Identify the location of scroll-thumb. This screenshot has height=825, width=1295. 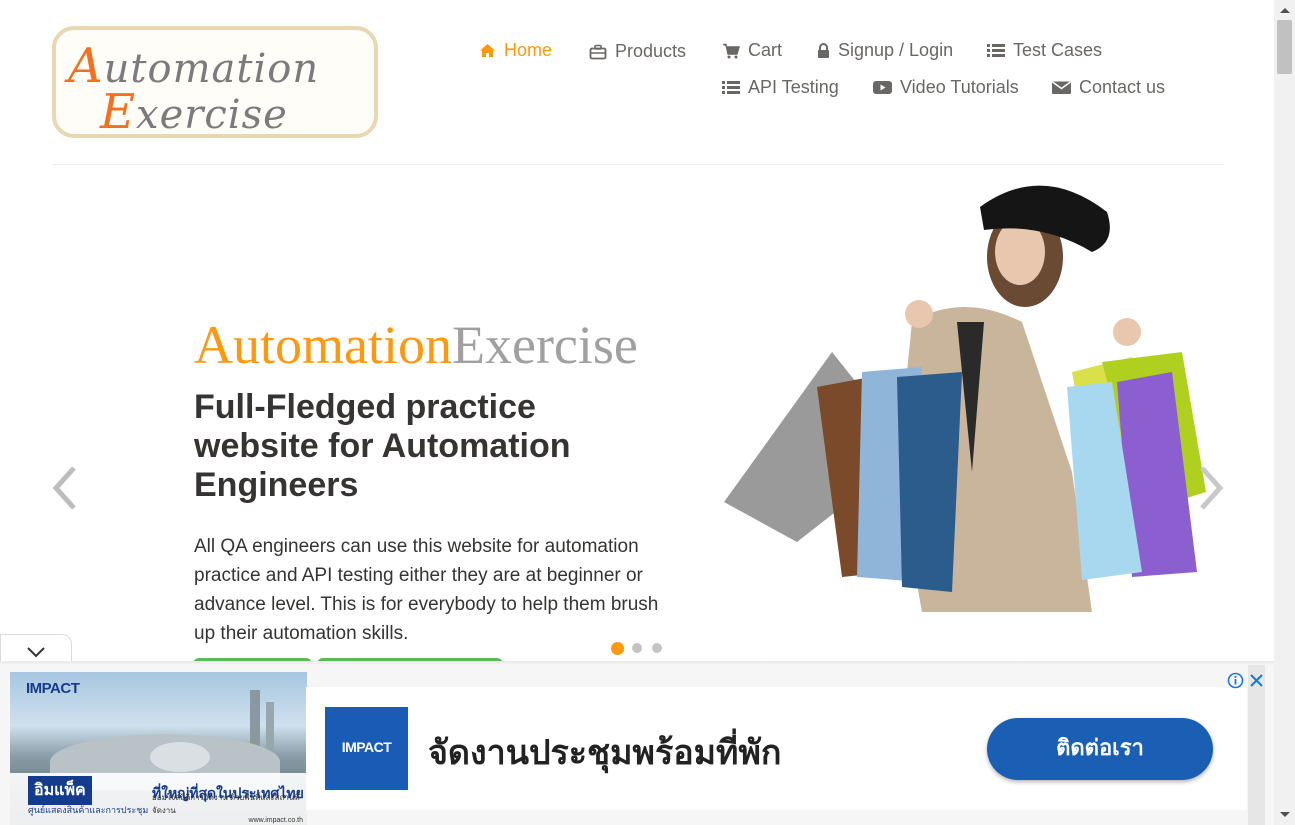
(1284, 47).